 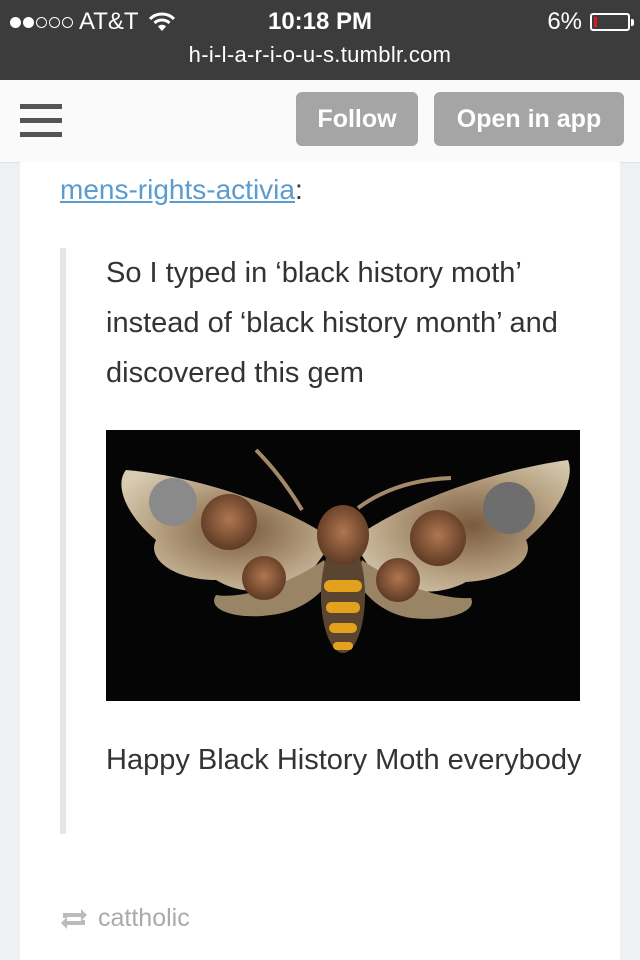 What do you see at coordinates (63, 541) in the screenshot?
I see `blockquote-border` at bounding box center [63, 541].